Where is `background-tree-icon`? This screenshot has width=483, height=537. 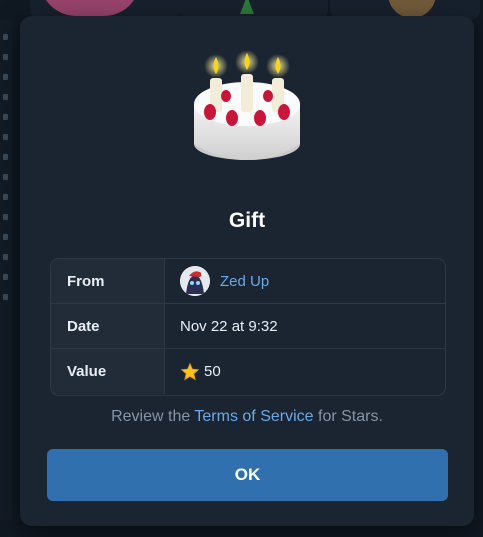
background-tree-icon is located at coordinates (247, 7).